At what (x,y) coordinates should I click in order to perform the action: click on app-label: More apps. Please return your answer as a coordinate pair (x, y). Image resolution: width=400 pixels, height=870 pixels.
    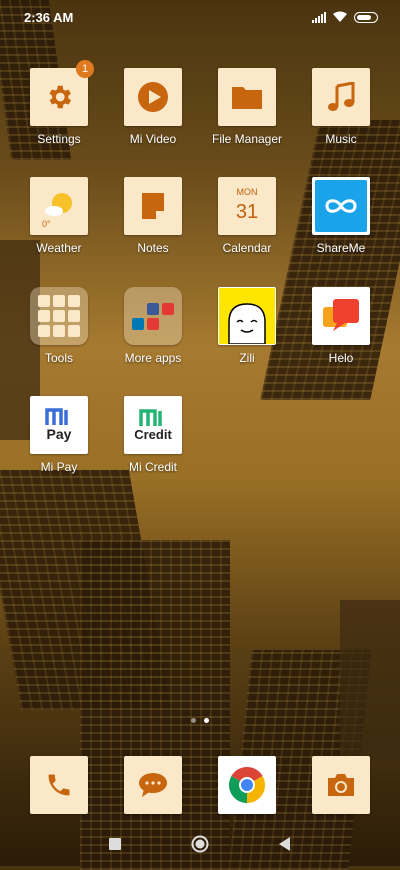
    Looking at the image, I should click on (153, 358).